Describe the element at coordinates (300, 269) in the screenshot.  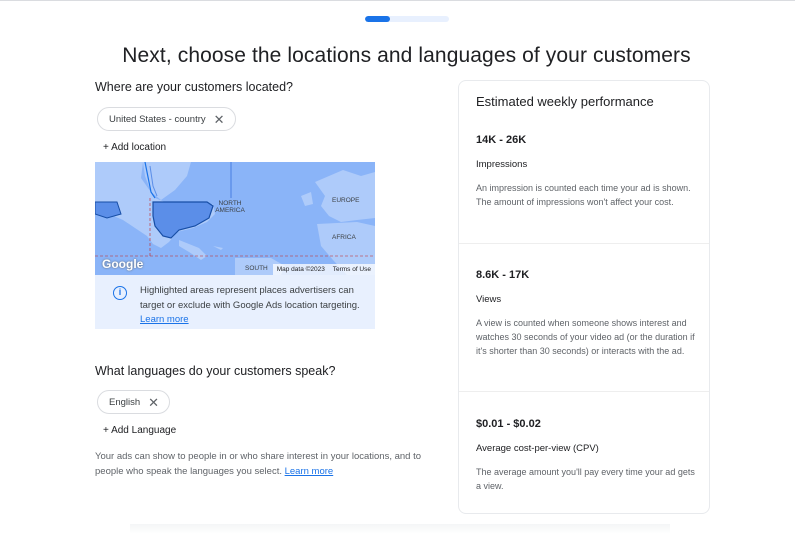
I see `map-data-credit: Map data ©2023` at that location.